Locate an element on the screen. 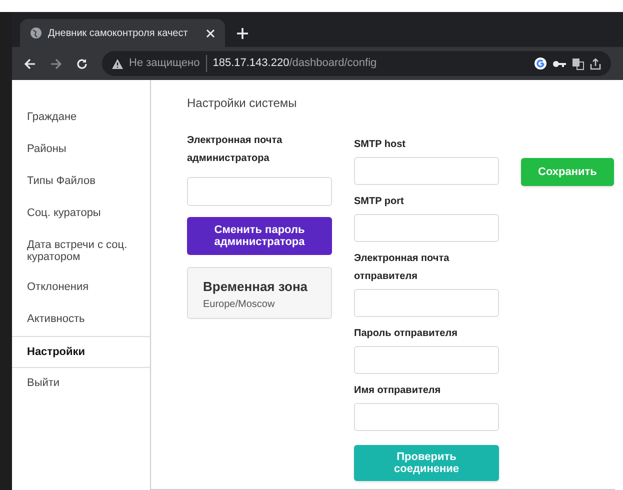 The height and width of the screenshot is (490, 623). field-label: Электронная почта администратора is located at coordinates (235, 150).